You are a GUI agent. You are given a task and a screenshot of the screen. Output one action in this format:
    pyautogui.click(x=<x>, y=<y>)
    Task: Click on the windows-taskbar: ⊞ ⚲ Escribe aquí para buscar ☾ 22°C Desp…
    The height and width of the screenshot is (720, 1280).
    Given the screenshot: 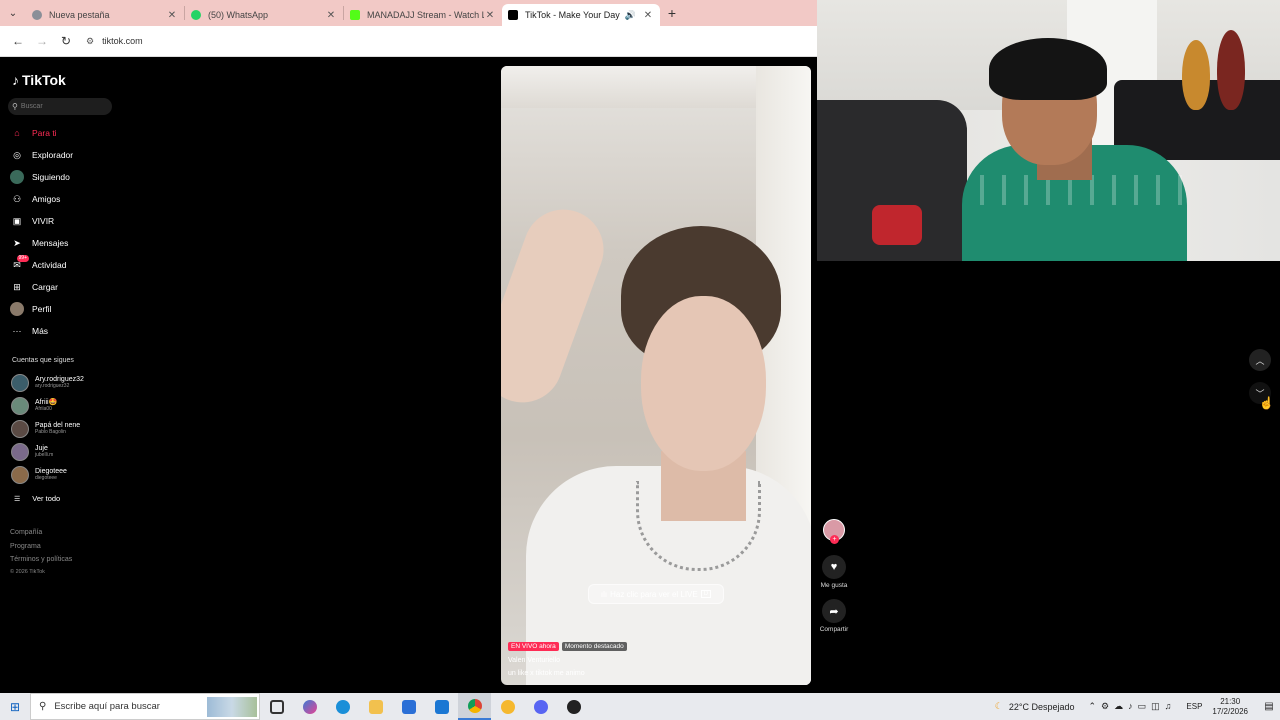 What is the action you would take?
    pyautogui.click(x=640, y=706)
    